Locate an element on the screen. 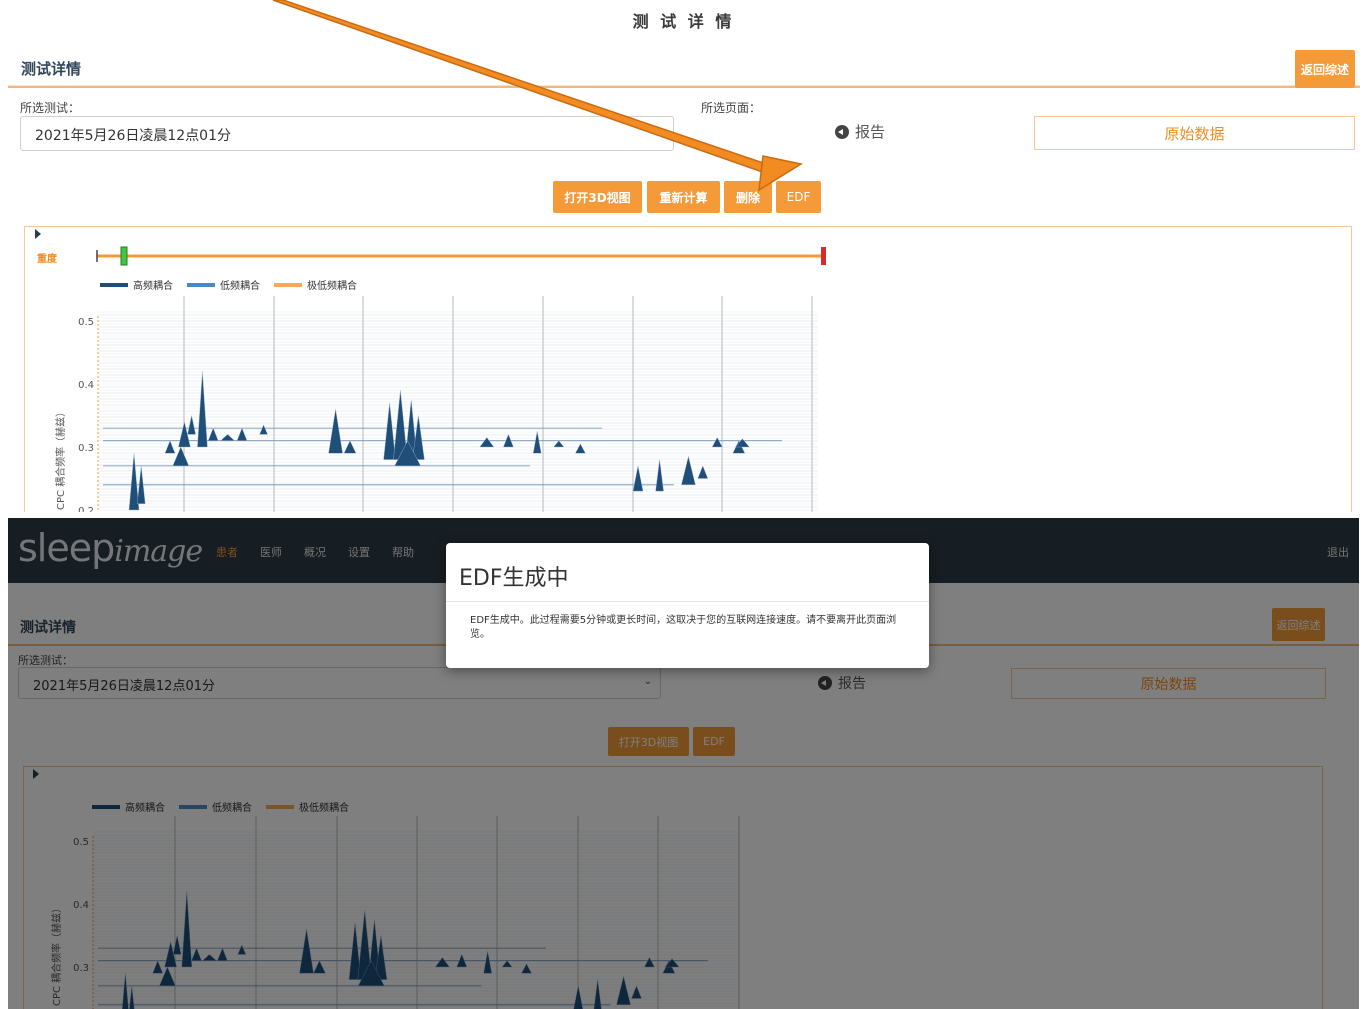 The width and height of the screenshot is (1367, 1009). report-link-label: 报告 is located at coordinates (870, 132).